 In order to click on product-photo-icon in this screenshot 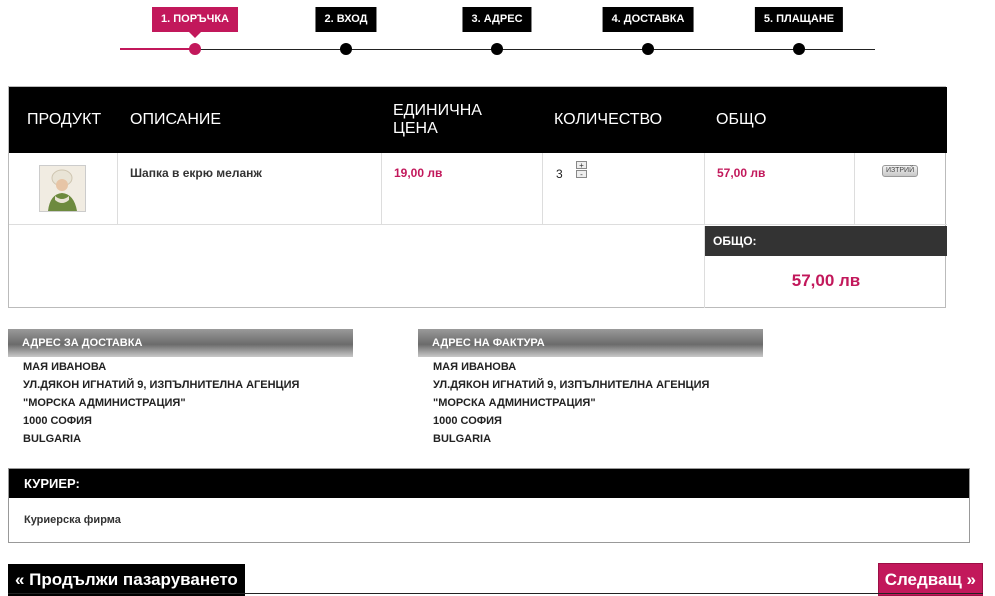, I will do `click(62, 188)`.